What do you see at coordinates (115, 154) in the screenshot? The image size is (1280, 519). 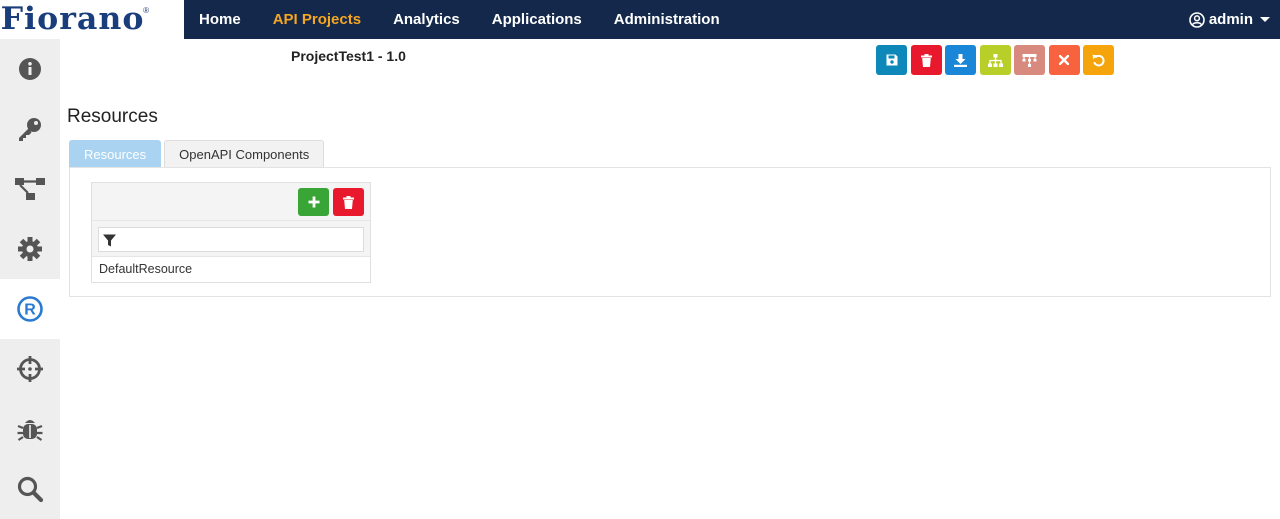 I see `tab-resources: Resources` at bounding box center [115, 154].